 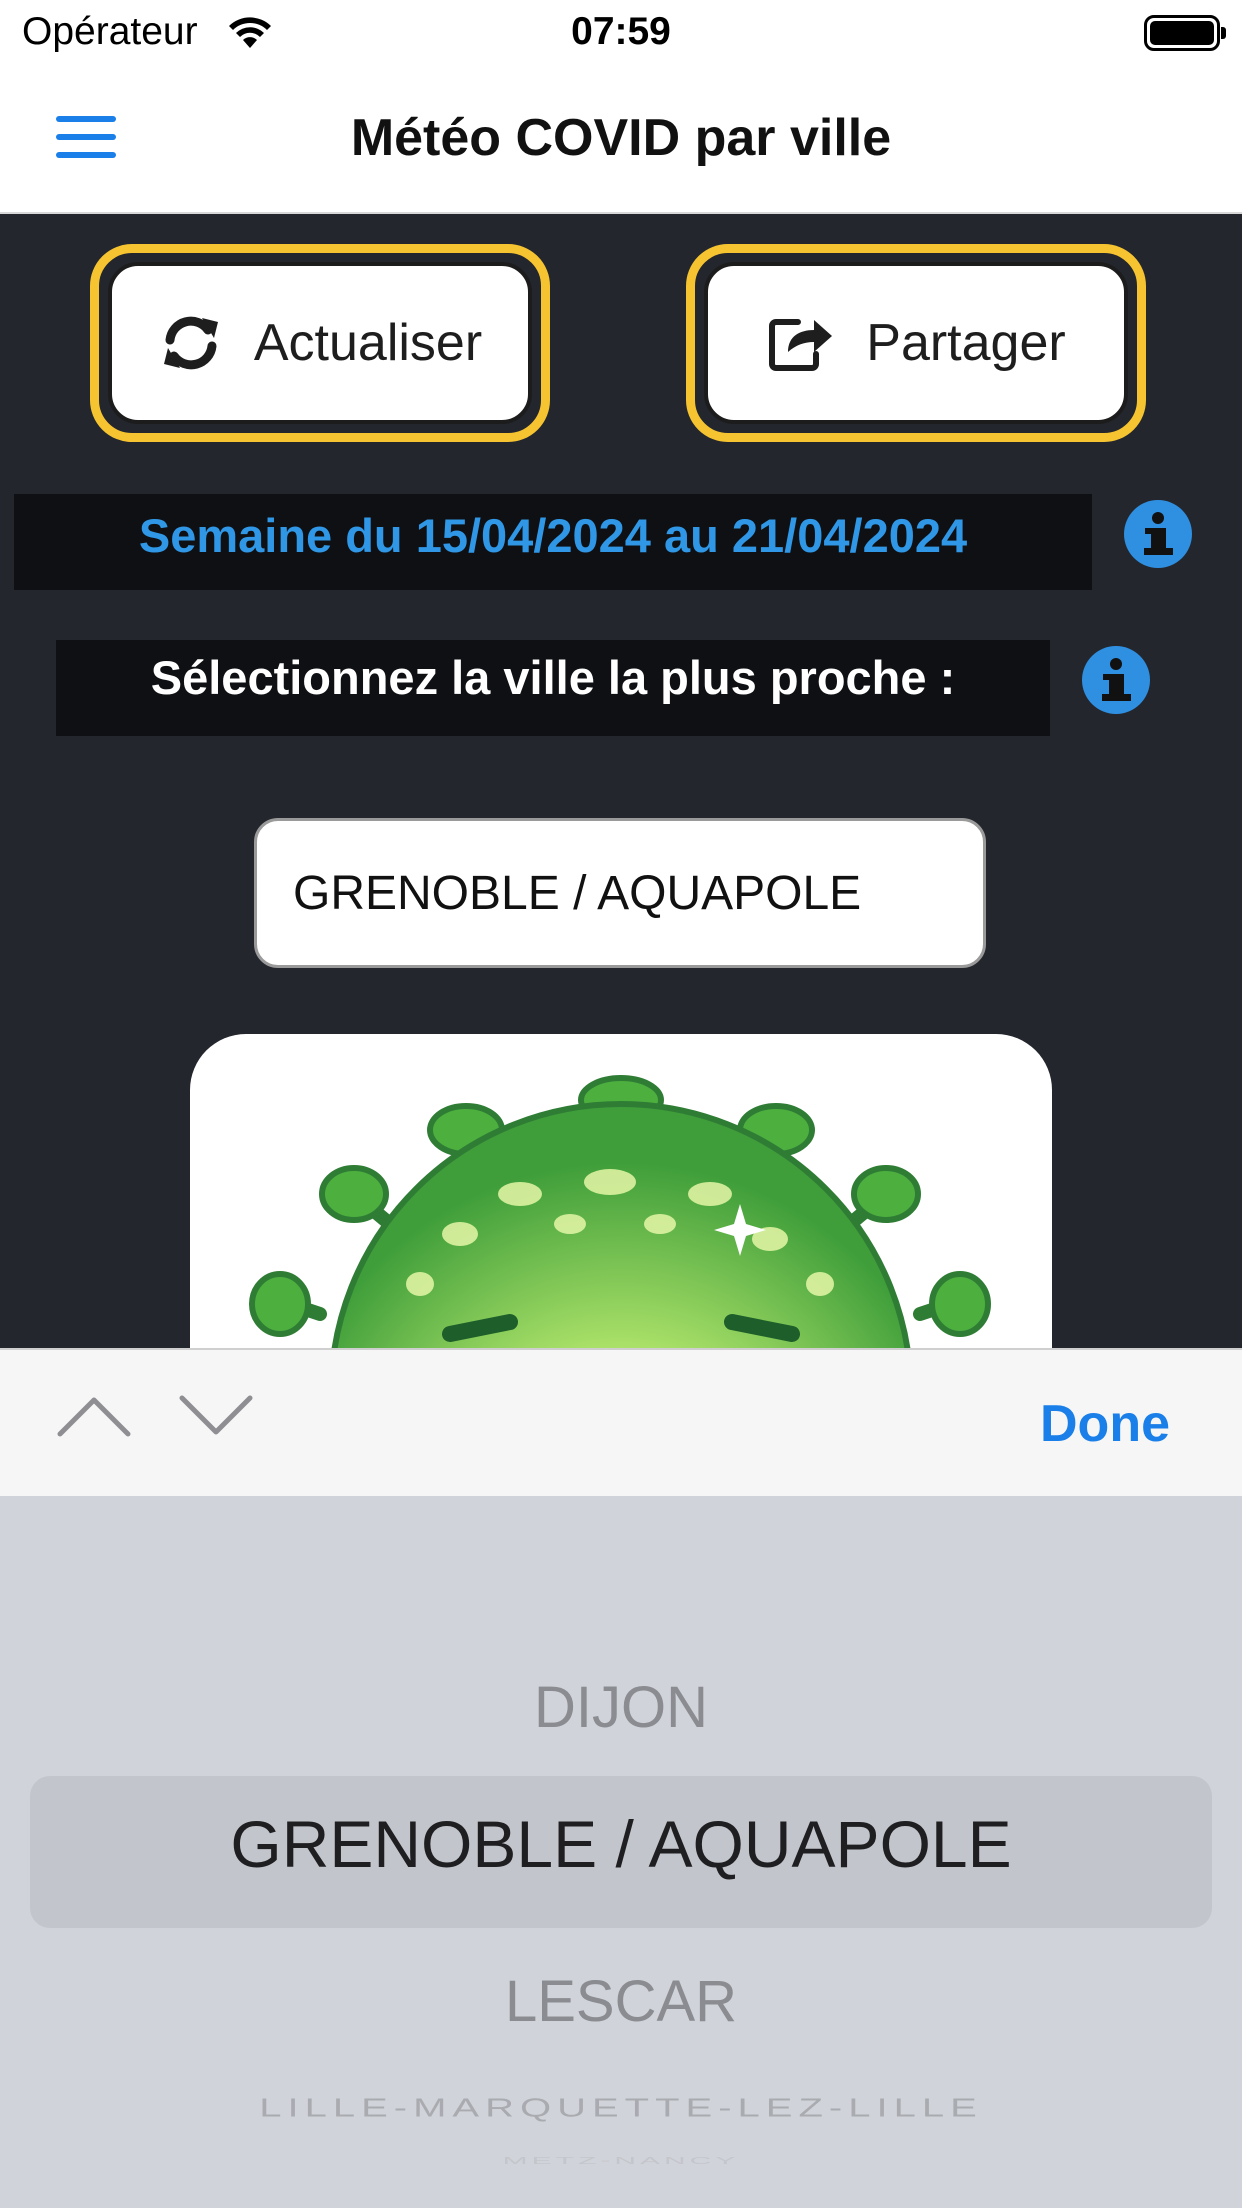 What do you see at coordinates (621, 2108) in the screenshot?
I see `picker-option: LILLE-MARQUETTE-LEZ-LILLE` at bounding box center [621, 2108].